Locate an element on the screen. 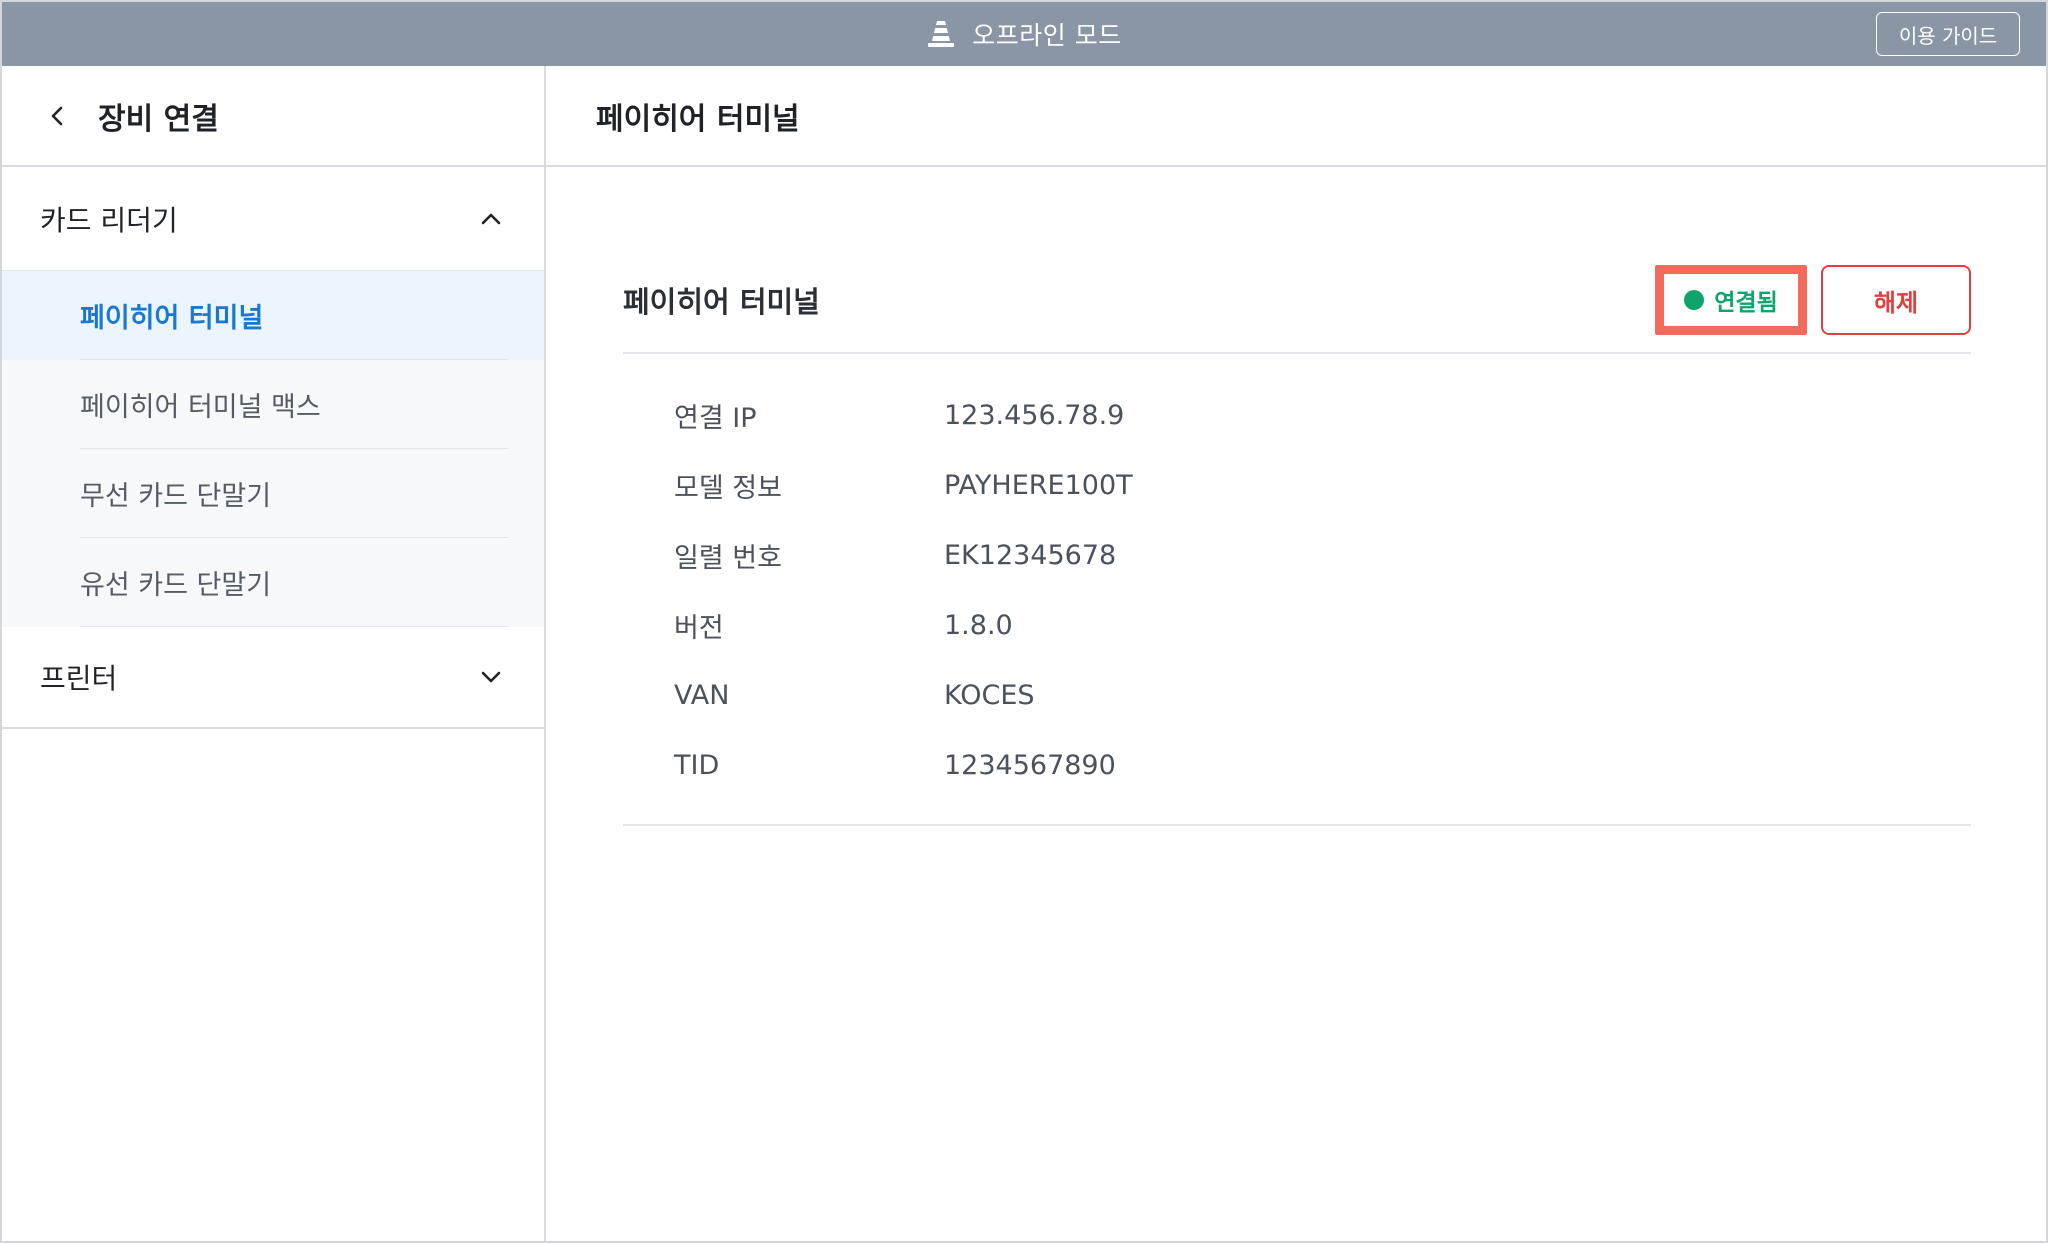 This screenshot has width=2048, height=1243. sidebar-item-payhere-terminal: 페이히어 터미널 is located at coordinates (273, 315).